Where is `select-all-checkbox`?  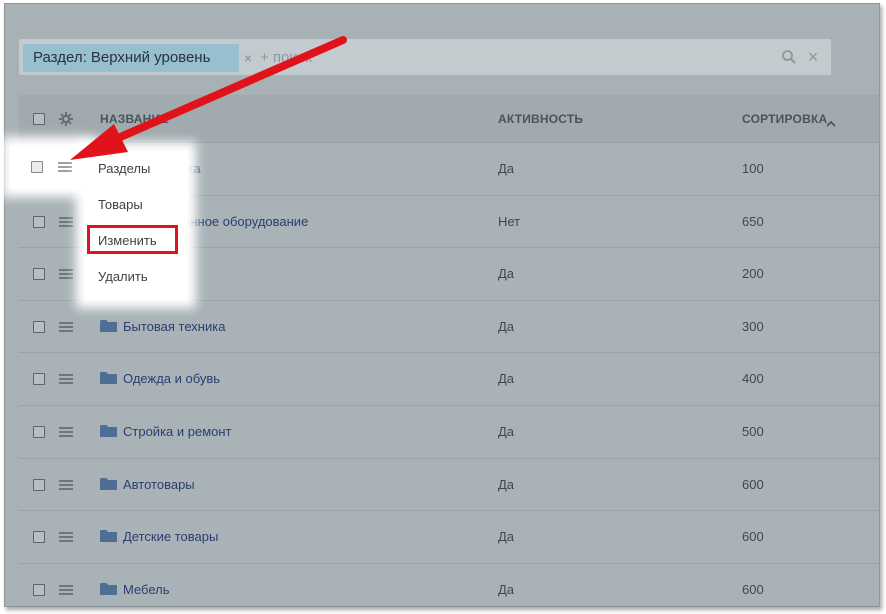
select-all-checkbox is located at coordinates (39, 119).